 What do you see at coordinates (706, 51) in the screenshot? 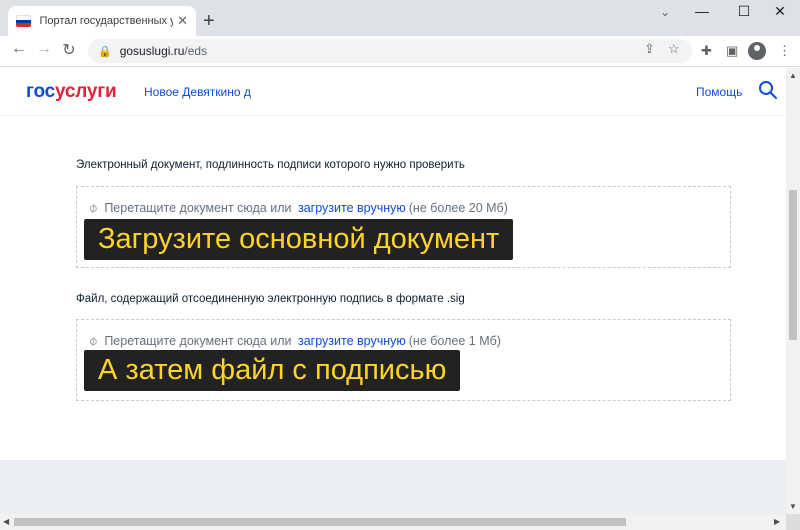
I see `extensions-icon: ✚` at bounding box center [706, 51].